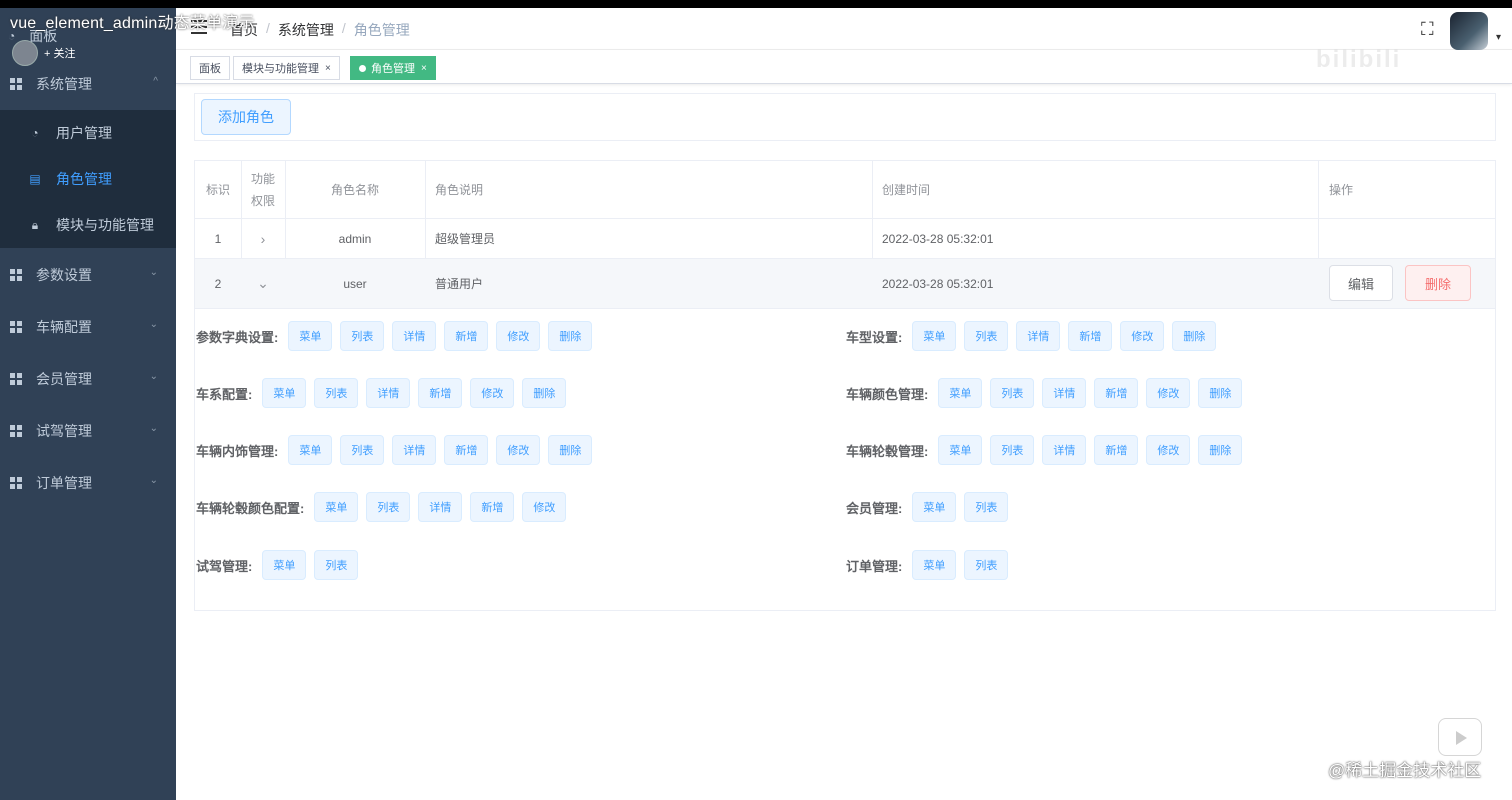 The image size is (1512, 800). What do you see at coordinates (465, 239) in the screenshot?
I see `cell-desc: 超级管理员` at bounding box center [465, 239].